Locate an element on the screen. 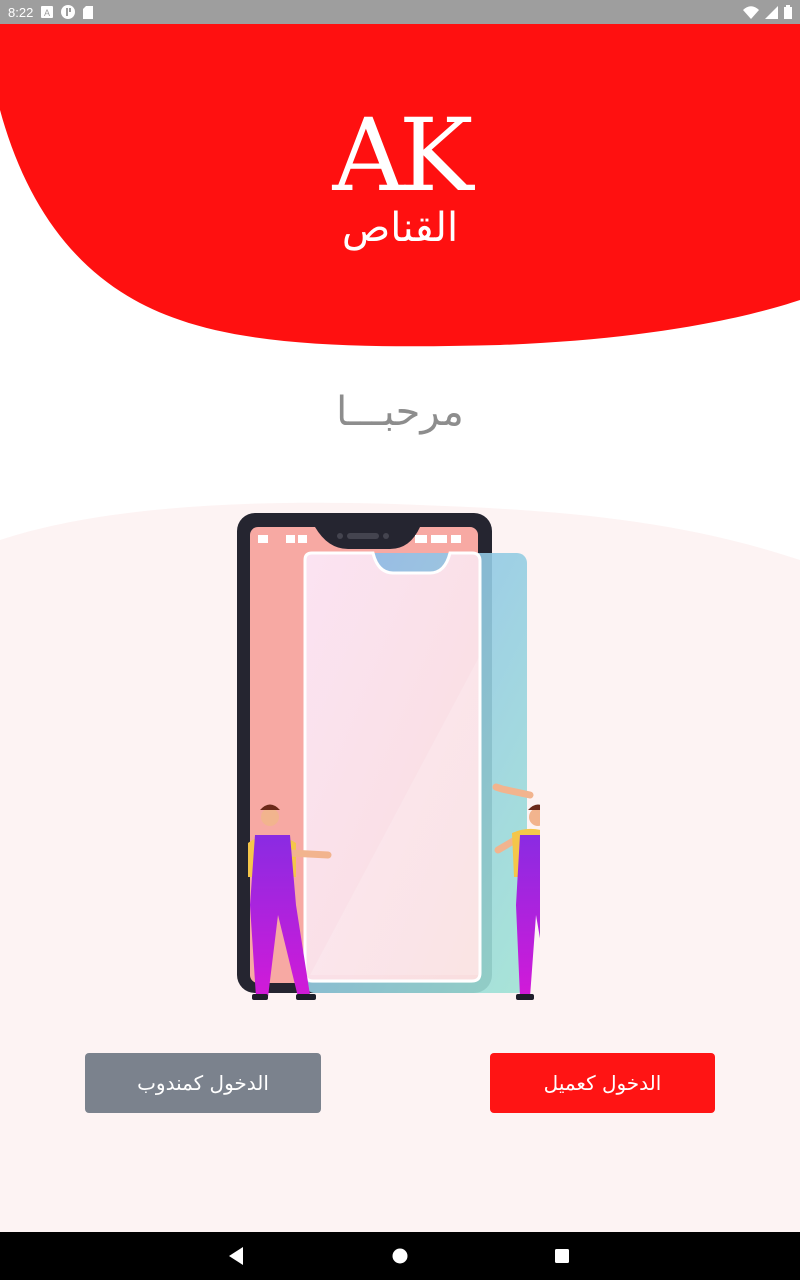 The image size is (800, 1280). app-logo: AK القناص is located at coordinates (400, 177).